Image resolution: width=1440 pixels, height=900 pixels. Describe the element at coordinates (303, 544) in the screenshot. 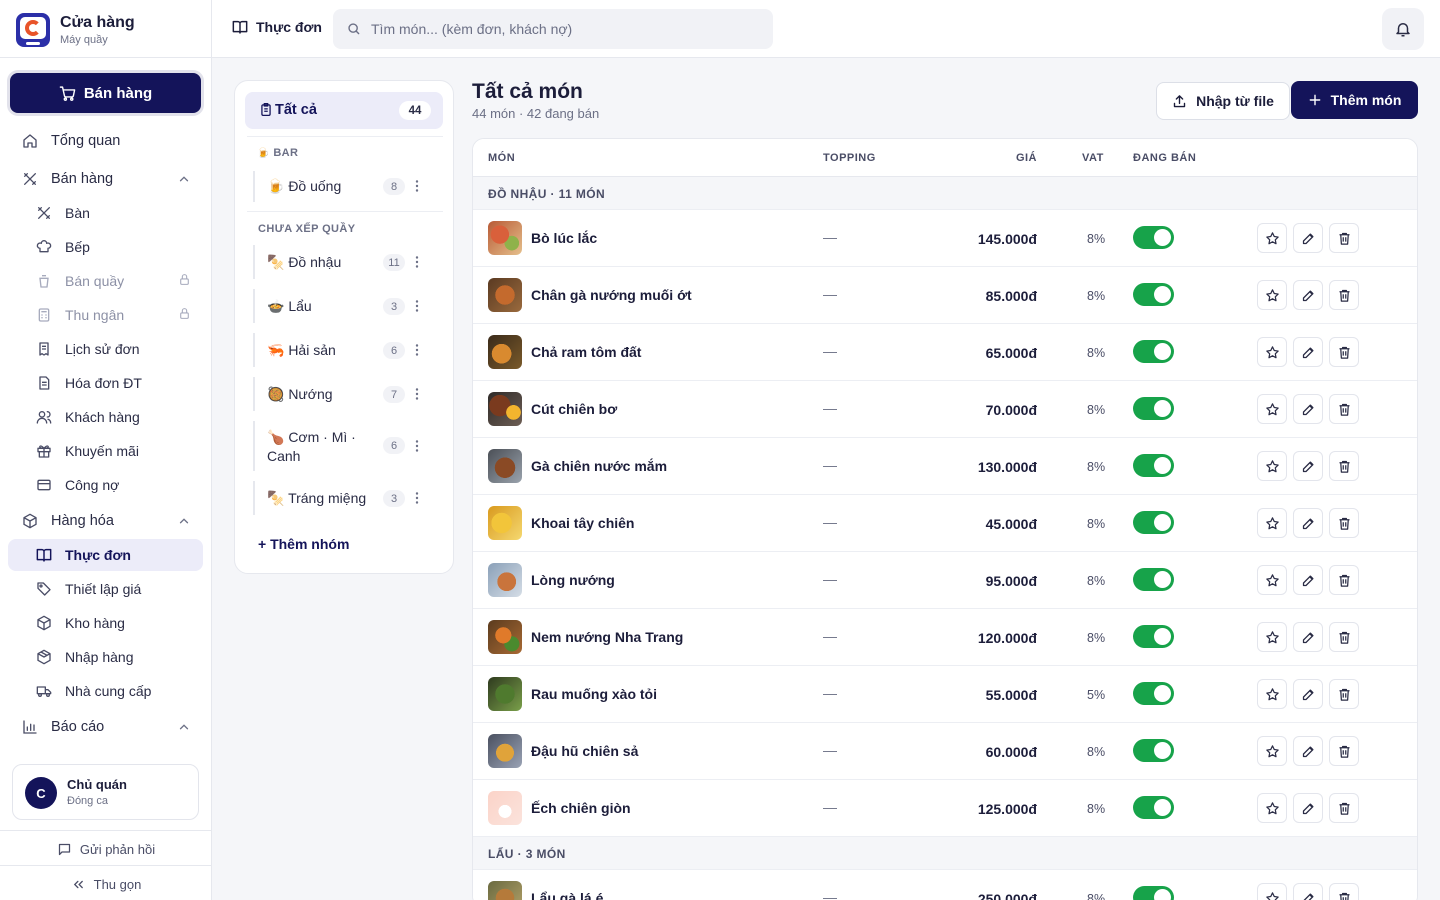

I see `add-group-button: + Thêm nhóm` at that location.